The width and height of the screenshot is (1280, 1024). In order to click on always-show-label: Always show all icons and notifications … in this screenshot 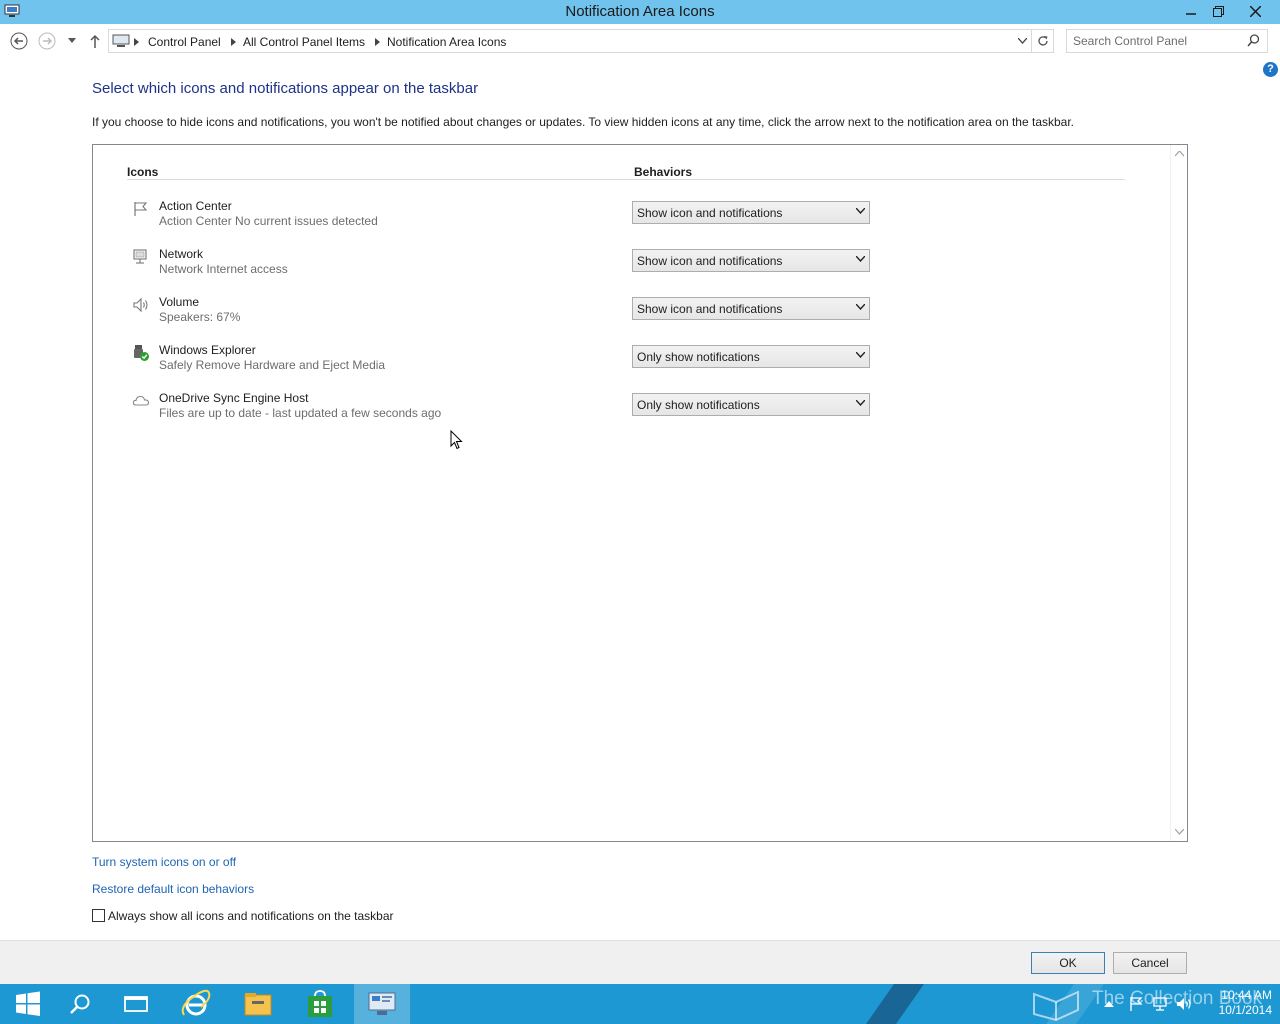, I will do `click(251, 916)`.